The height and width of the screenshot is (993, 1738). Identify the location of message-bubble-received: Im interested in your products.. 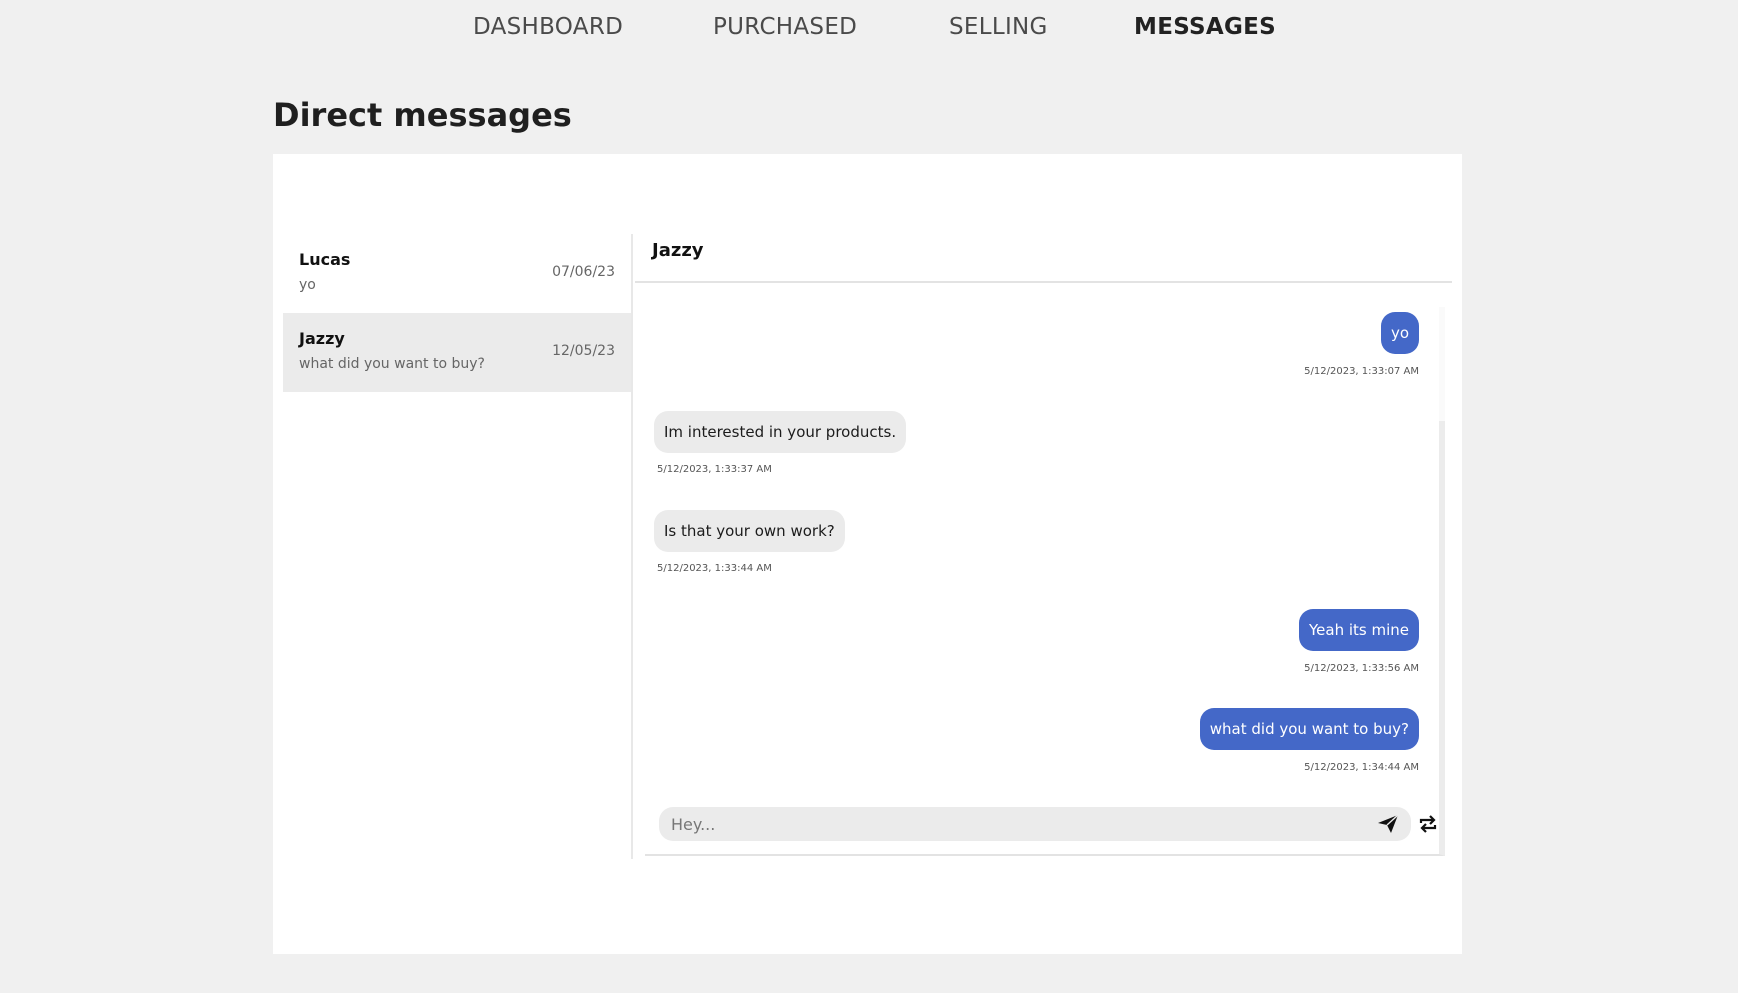
(780, 432).